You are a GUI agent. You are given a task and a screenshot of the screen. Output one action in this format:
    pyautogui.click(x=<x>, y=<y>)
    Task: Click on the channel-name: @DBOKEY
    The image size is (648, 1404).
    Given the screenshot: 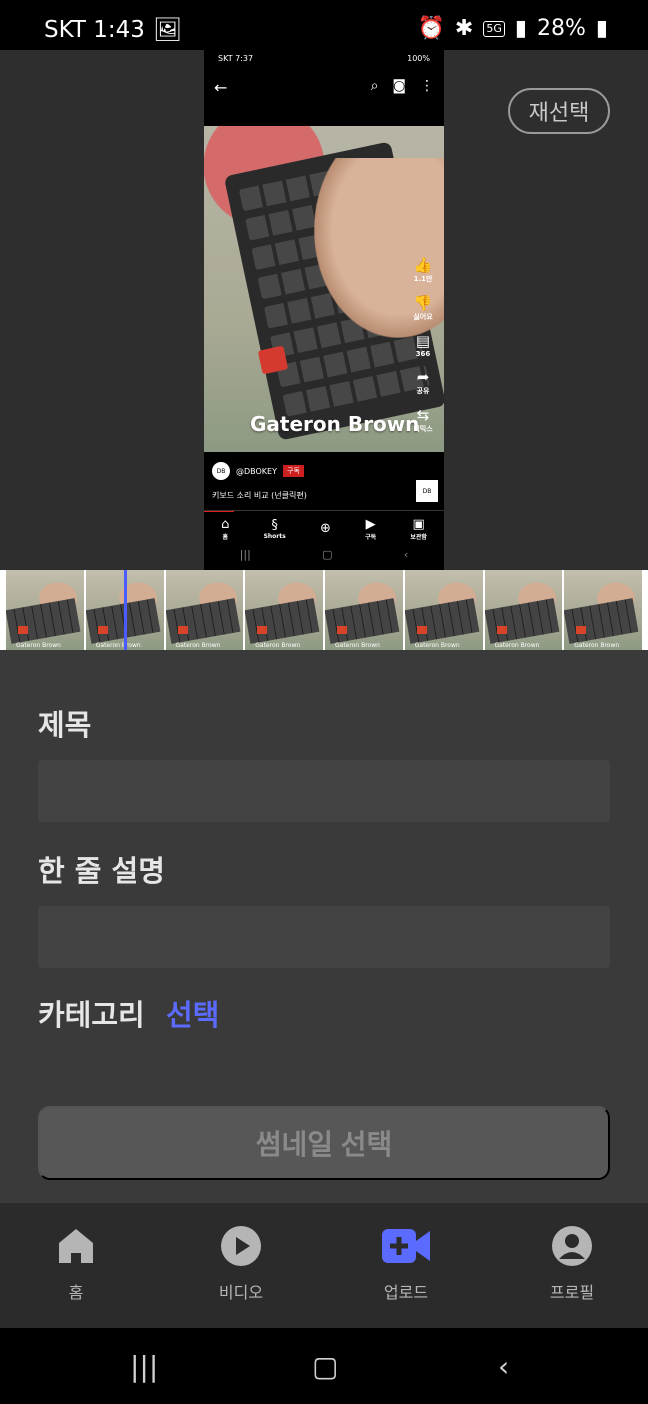 What is the action you would take?
    pyautogui.click(x=256, y=471)
    